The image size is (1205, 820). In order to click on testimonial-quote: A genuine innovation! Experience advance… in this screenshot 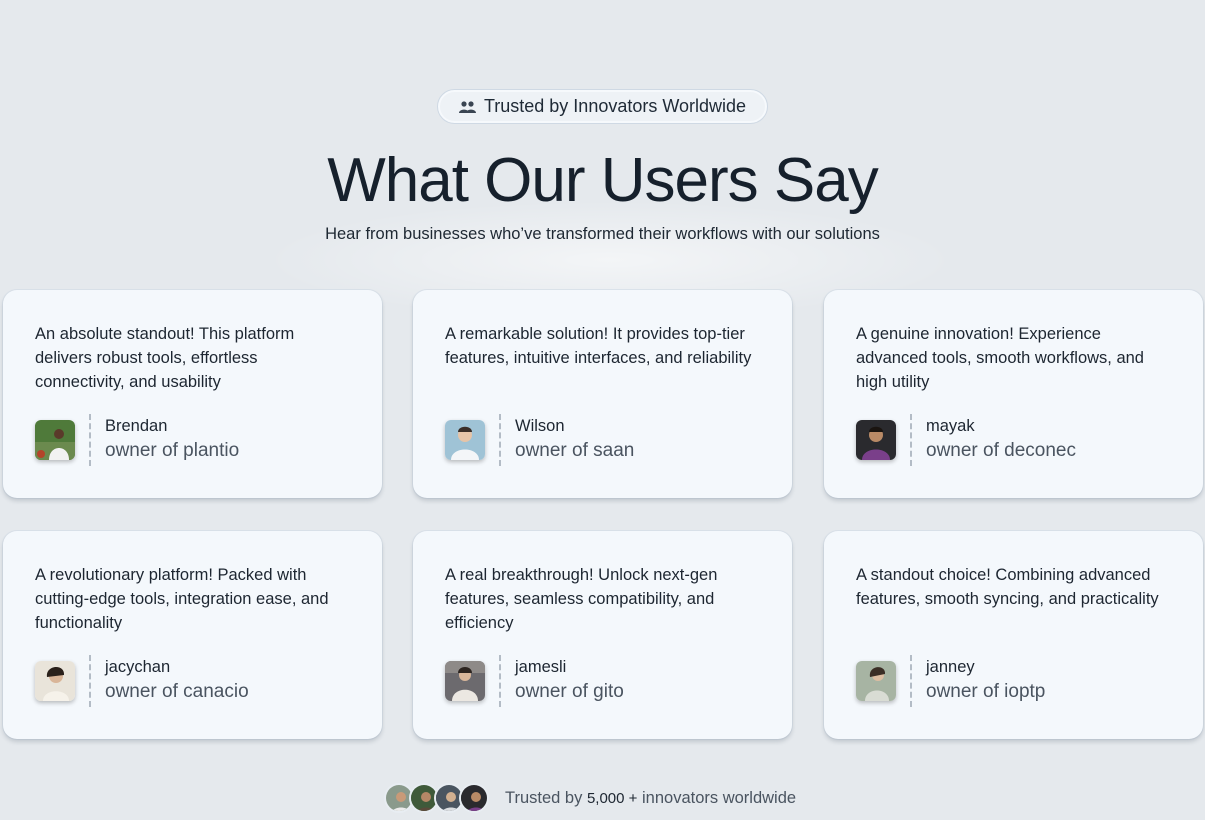, I will do `click(1000, 358)`.